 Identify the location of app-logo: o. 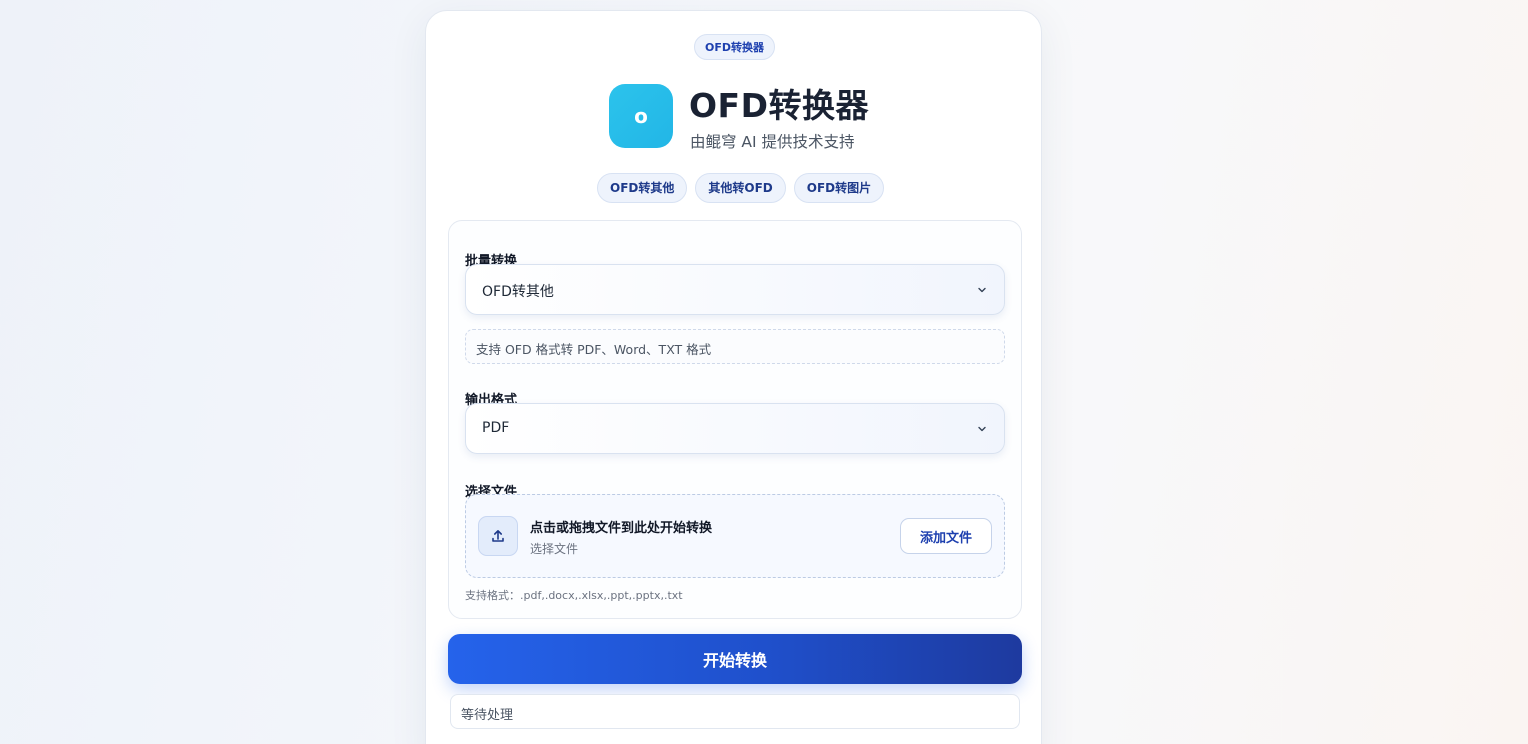
(641, 116).